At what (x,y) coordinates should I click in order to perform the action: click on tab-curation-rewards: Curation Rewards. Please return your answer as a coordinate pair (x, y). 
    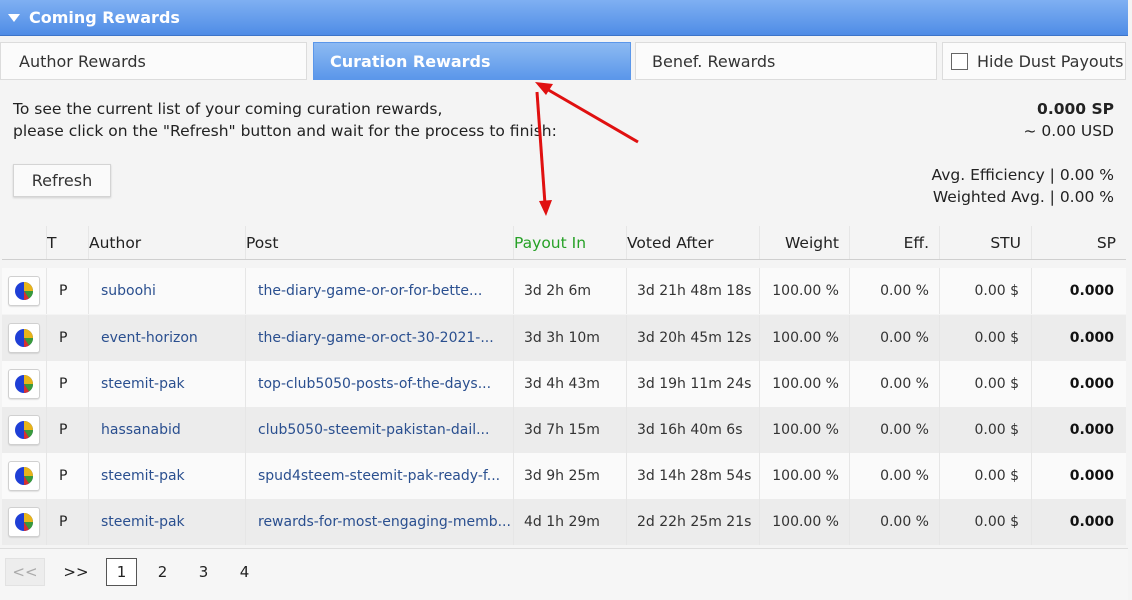
    Looking at the image, I should click on (472, 61).